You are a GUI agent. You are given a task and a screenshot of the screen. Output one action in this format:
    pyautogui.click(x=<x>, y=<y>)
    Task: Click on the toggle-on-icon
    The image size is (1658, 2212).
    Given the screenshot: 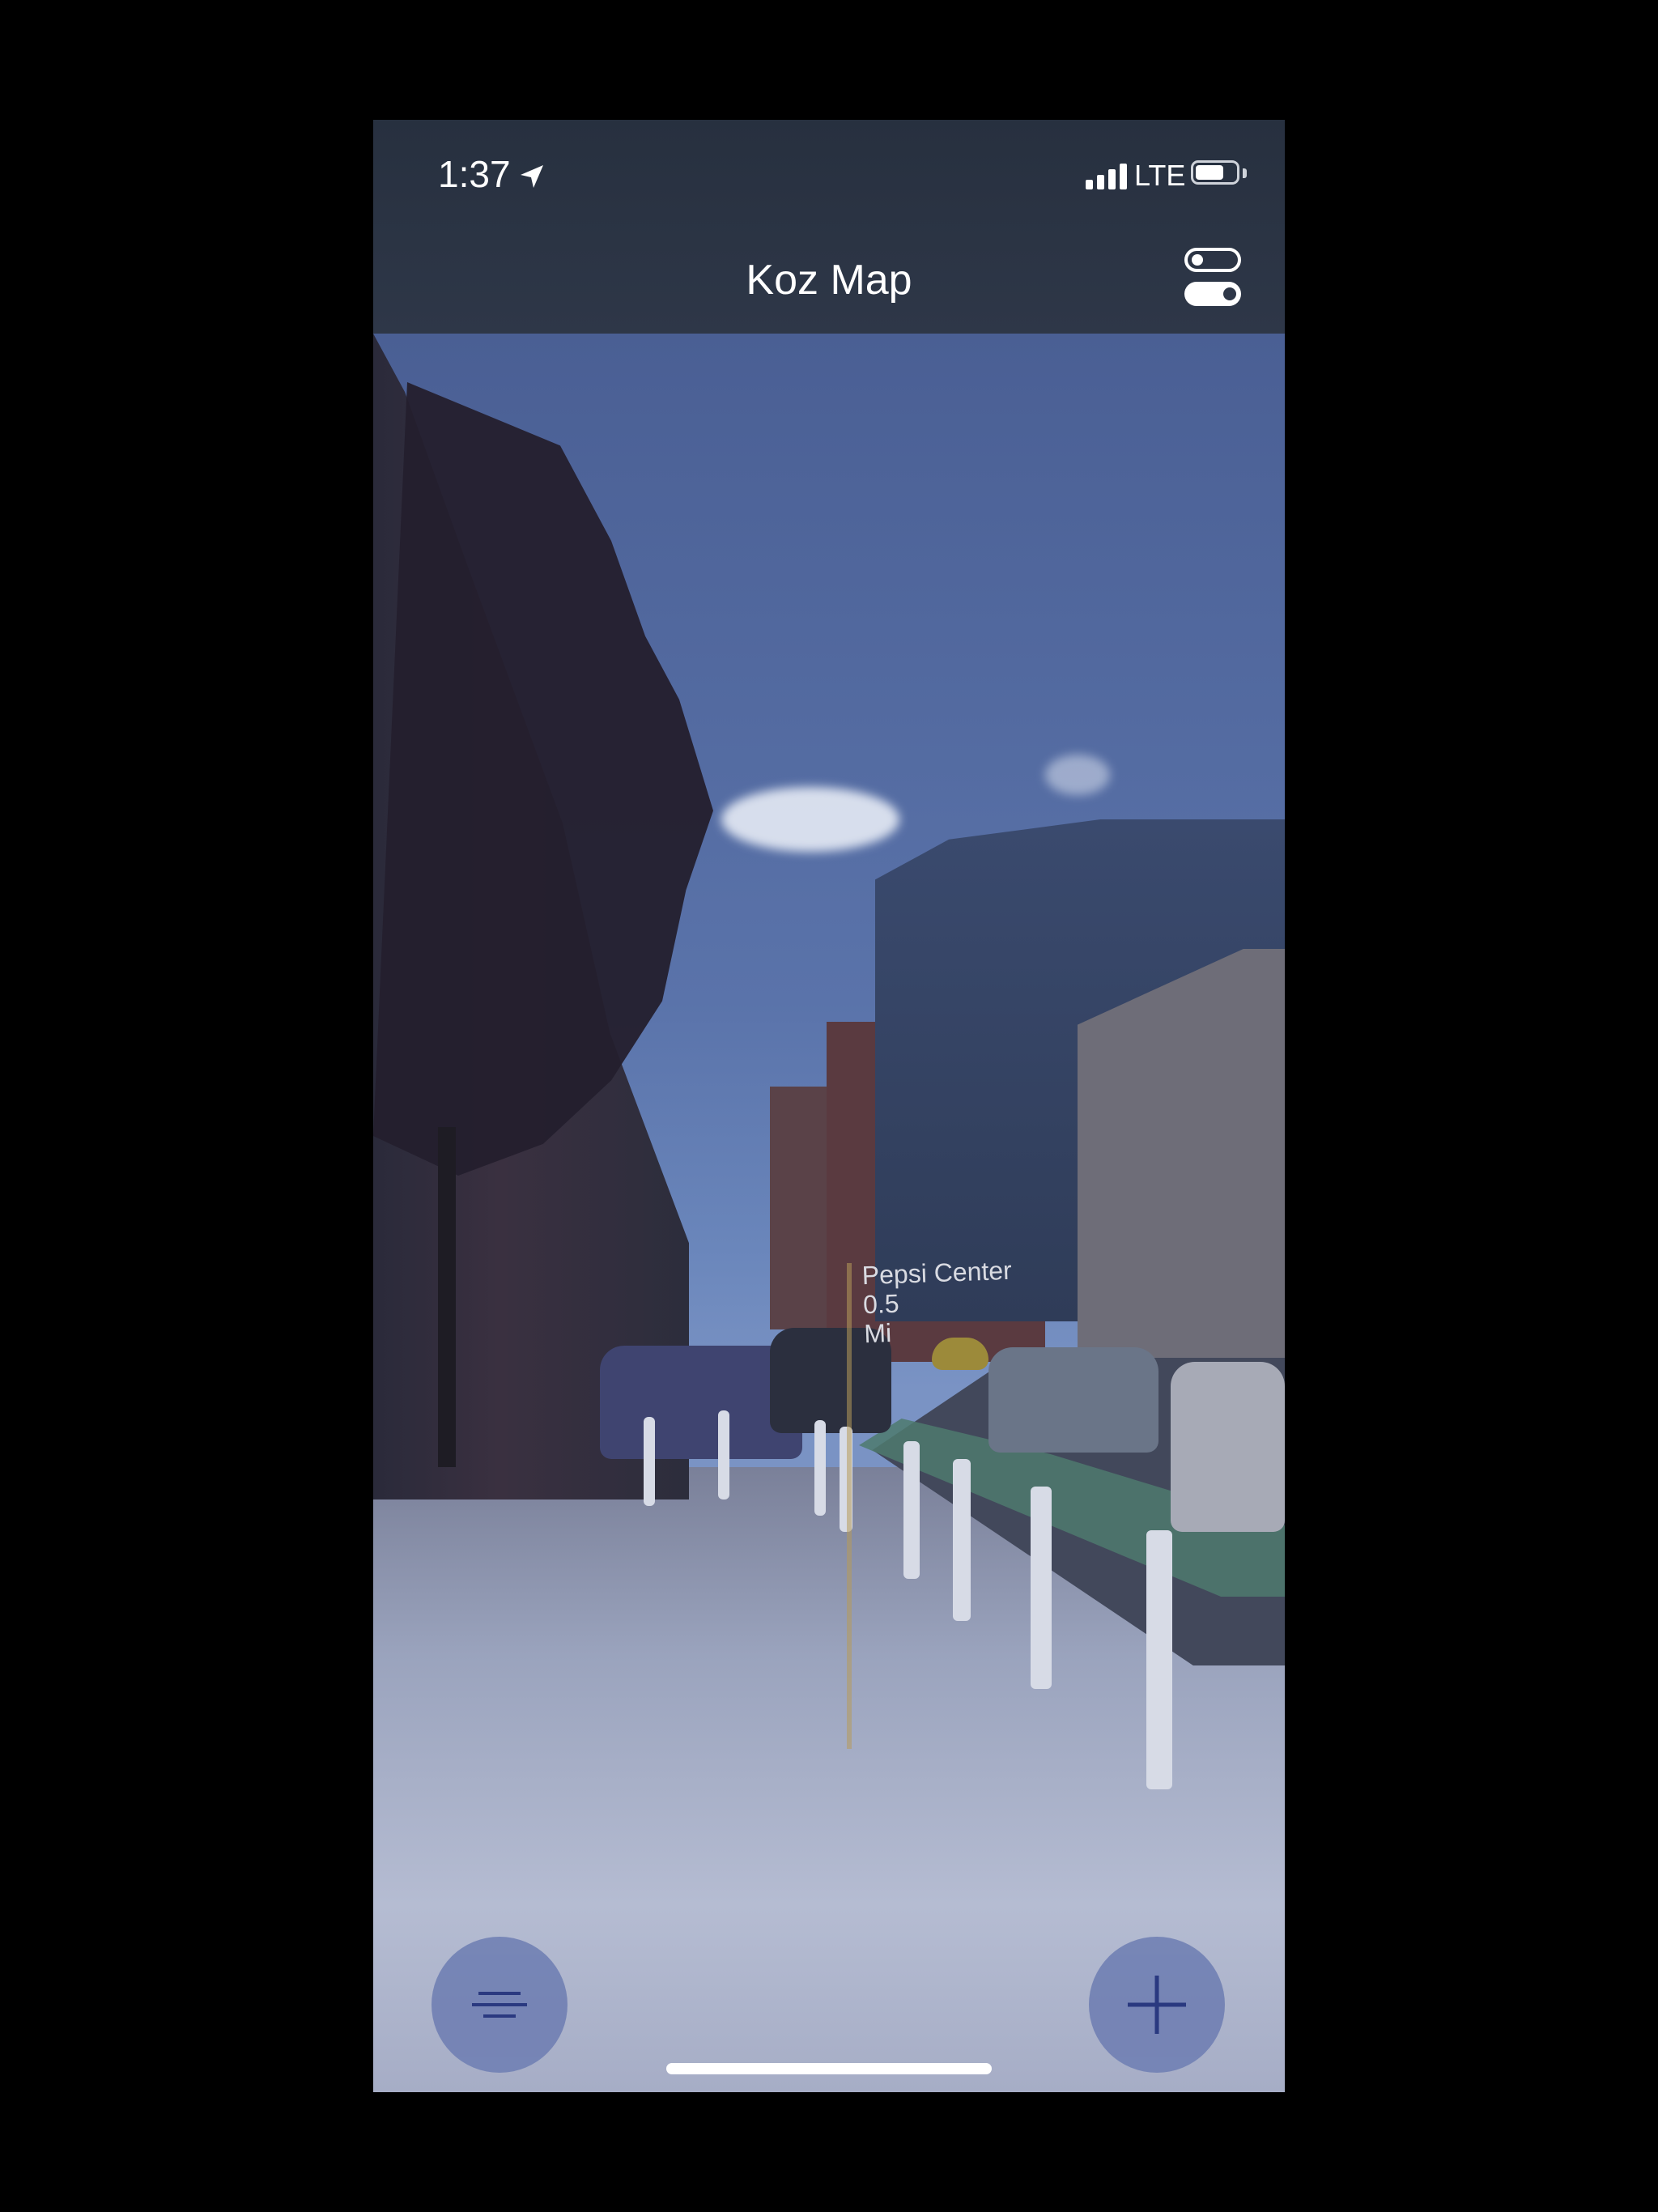 What is the action you would take?
    pyautogui.click(x=1212, y=294)
    